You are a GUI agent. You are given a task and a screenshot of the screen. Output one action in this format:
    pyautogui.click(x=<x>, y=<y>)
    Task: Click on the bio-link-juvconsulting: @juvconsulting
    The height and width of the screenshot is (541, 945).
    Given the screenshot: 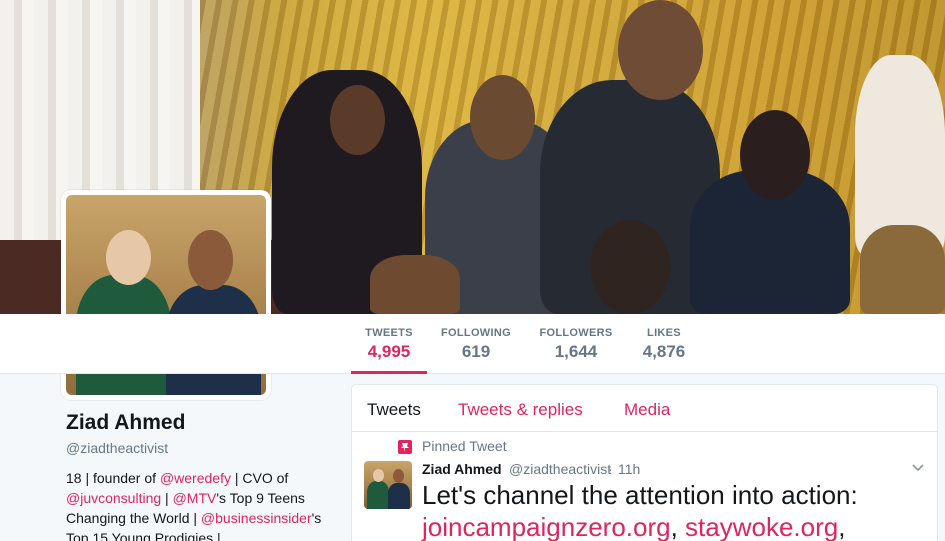 What is the action you would take?
    pyautogui.click(x=113, y=498)
    